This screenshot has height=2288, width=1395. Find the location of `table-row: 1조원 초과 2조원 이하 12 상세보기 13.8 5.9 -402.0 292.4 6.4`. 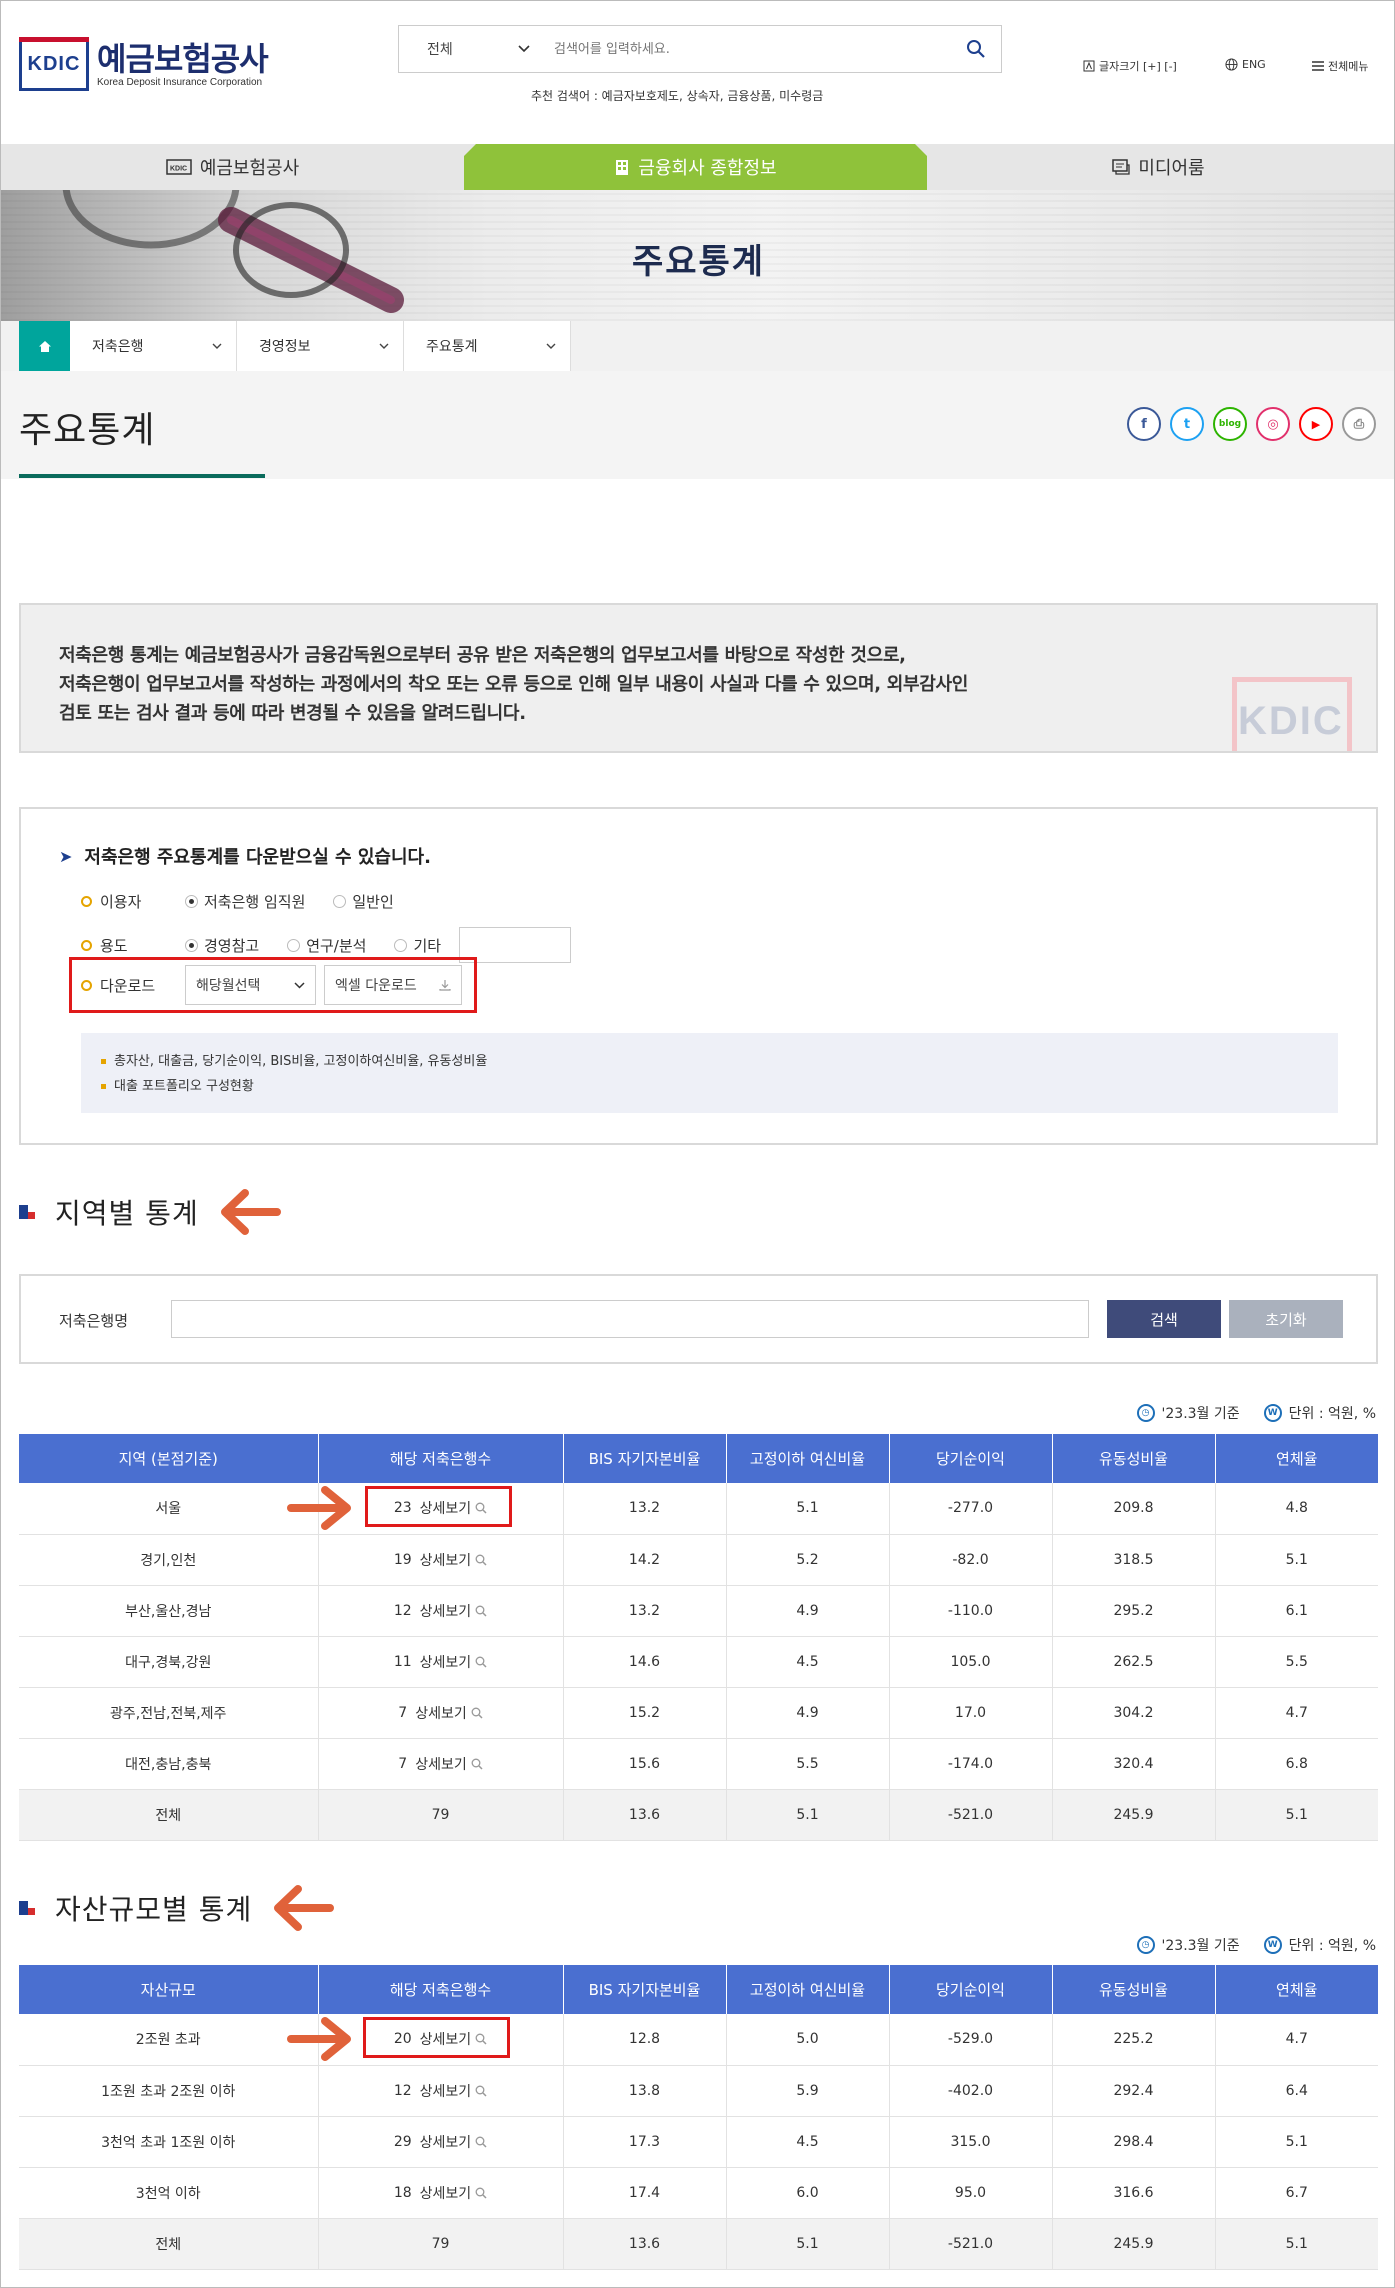

table-row: 1조원 초과 2조원 이하 12 상세보기 13.8 5.9 -402.0 292.4 6.4 is located at coordinates (698, 2091).